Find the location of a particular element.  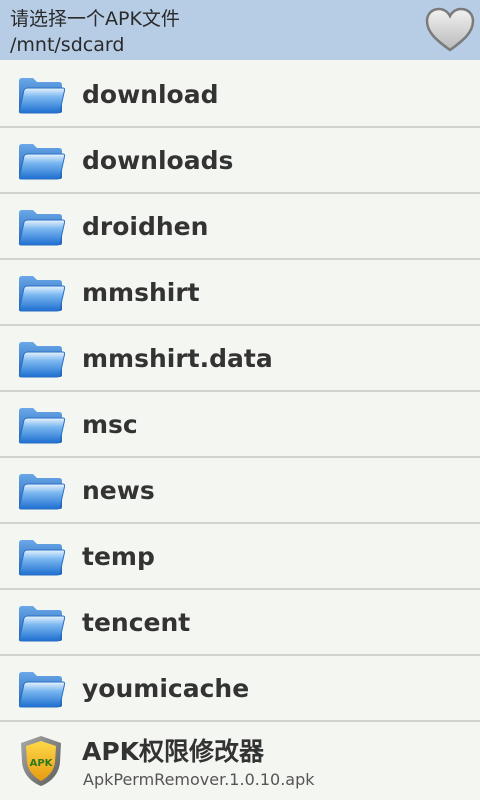

folder-row: mmshirt is located at coordinates (240, 293).